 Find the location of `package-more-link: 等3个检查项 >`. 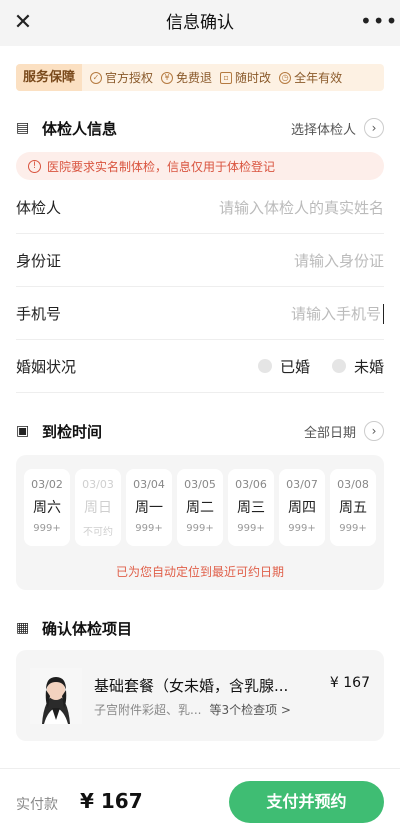

package-more-link: 等3个检查项 > is located at coordinates (250, 710).